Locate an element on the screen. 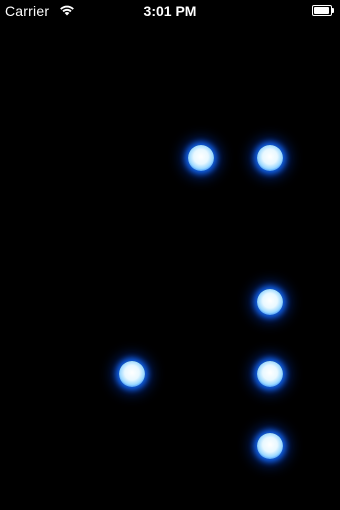 This screenshot has width=340, height=510. status-time: 3:01 PM is located at coordinates (170, 11).